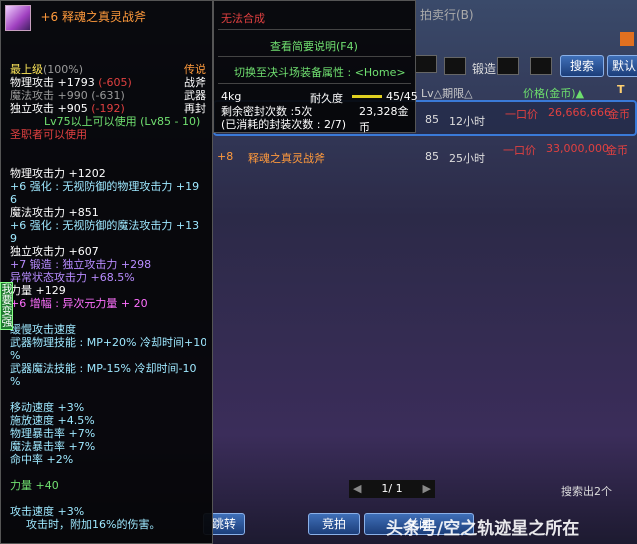 This screenshot has width=637, height=544. What do you see at coordinates (93, 524) in the screenshot?
I see `on-hit-effect: 攻击时，附加16%的伤害。` at bounding box center [93, 524].